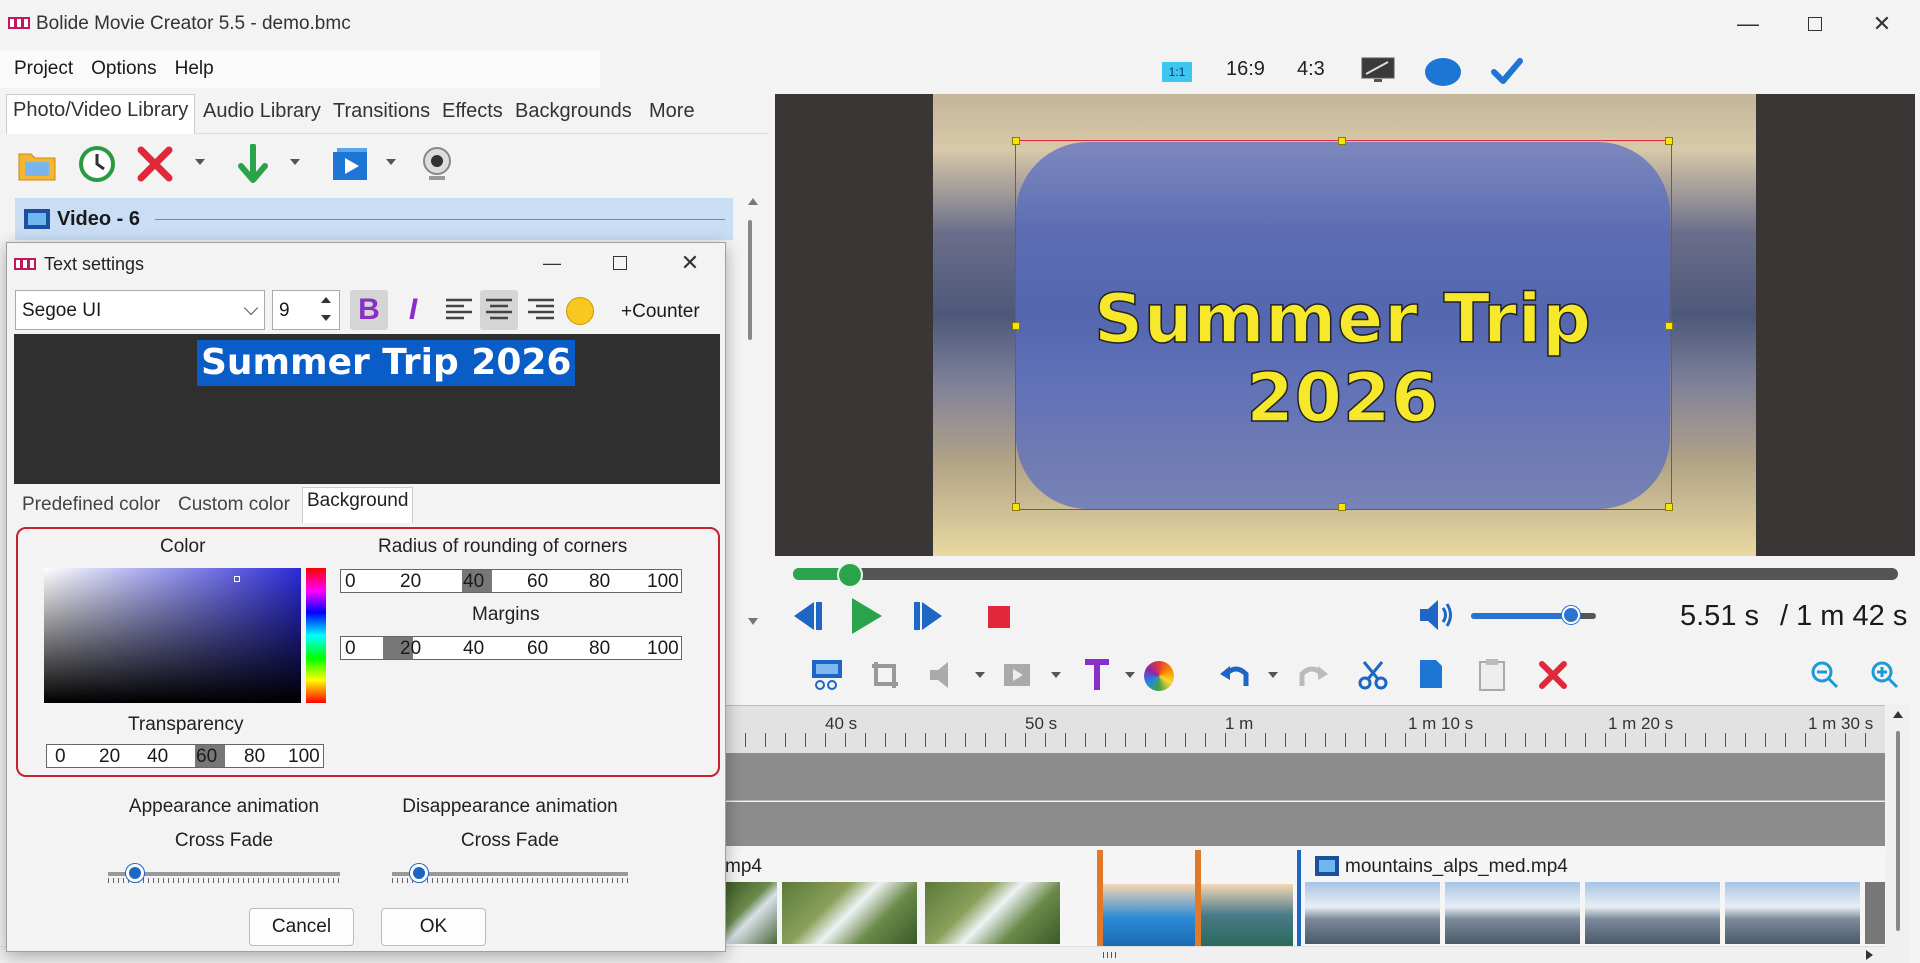  What do you see at coordinates (1273, 675) in the screenshot?
I see `undo-dropdown-icon` at bounding box center [1273, 675].